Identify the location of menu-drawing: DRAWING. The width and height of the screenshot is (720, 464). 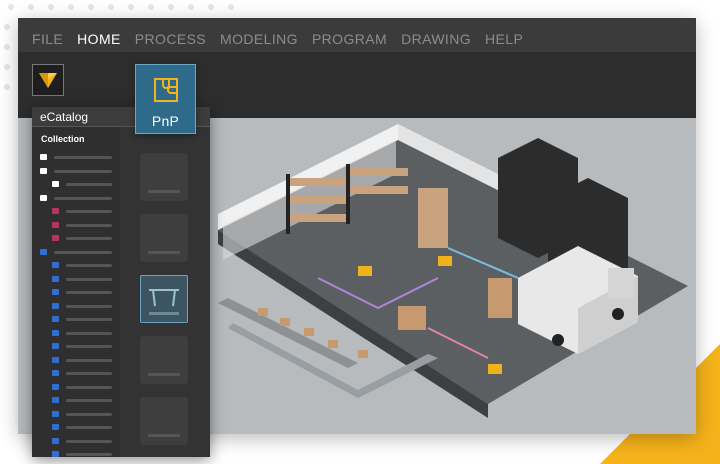
(436, 39).